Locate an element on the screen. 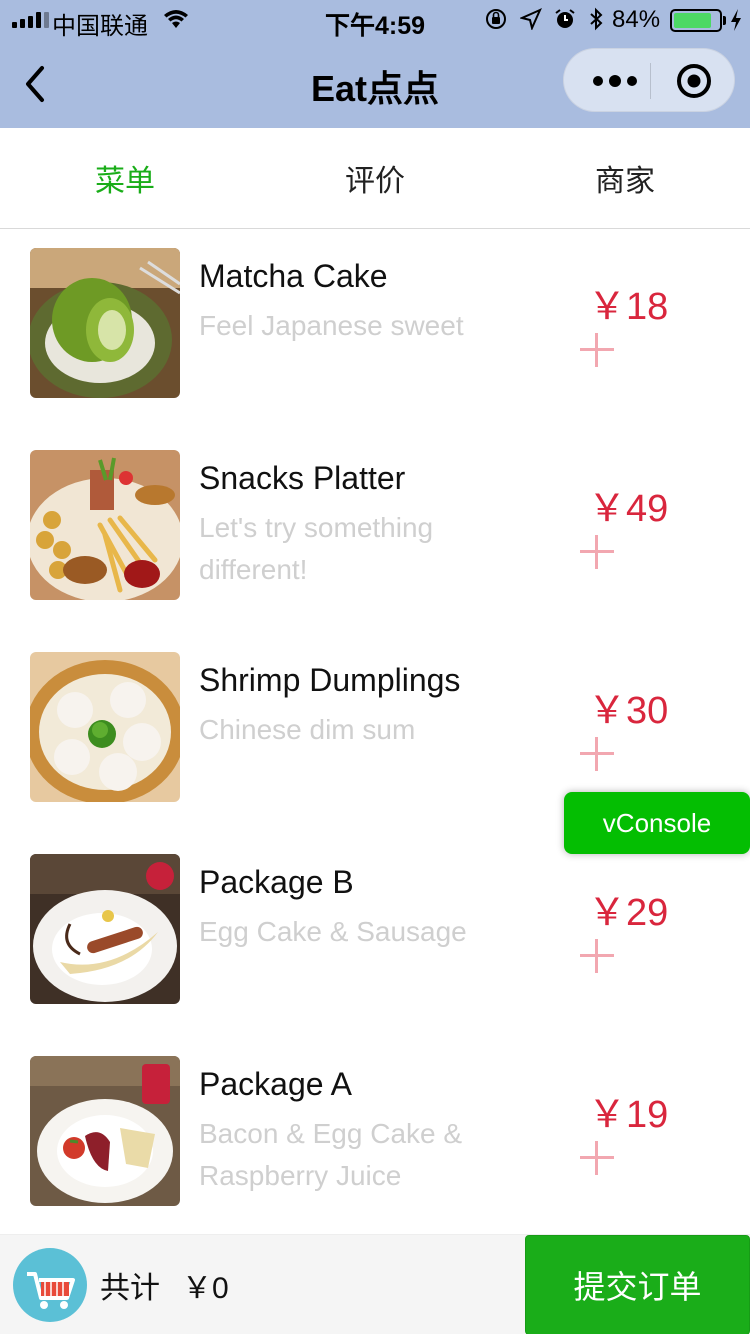 The image size is (750, 1334). item-name: Package B is located at coordinates (276, 882).